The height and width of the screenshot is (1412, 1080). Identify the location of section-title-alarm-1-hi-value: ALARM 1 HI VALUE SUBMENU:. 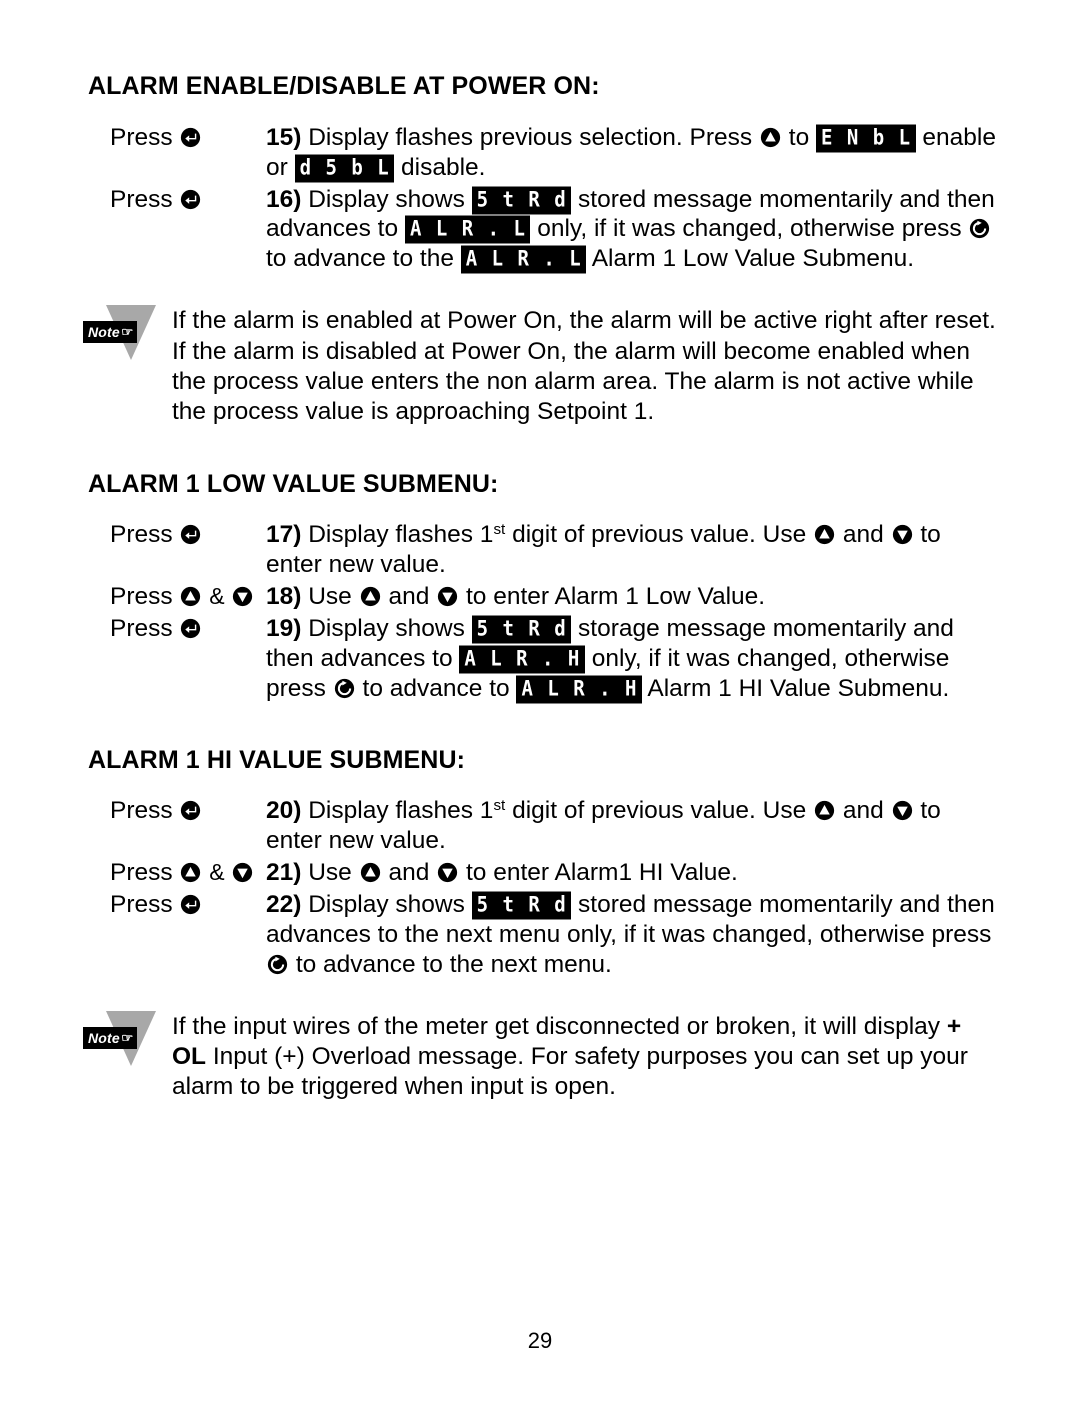
(277, 759).